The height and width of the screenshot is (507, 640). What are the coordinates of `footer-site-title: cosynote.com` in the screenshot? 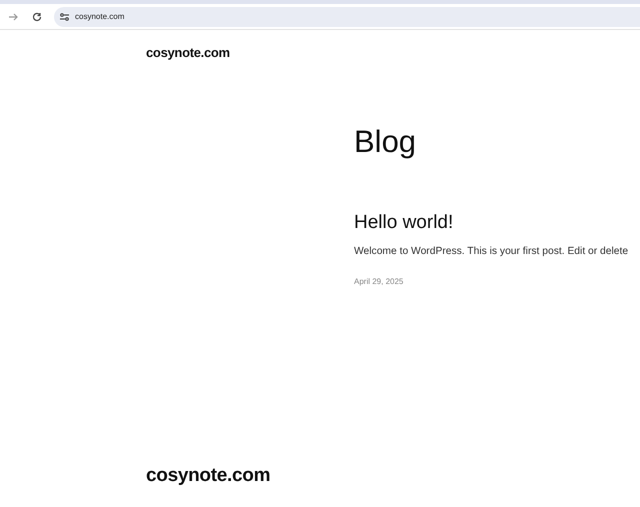 It's located at (208, 475).